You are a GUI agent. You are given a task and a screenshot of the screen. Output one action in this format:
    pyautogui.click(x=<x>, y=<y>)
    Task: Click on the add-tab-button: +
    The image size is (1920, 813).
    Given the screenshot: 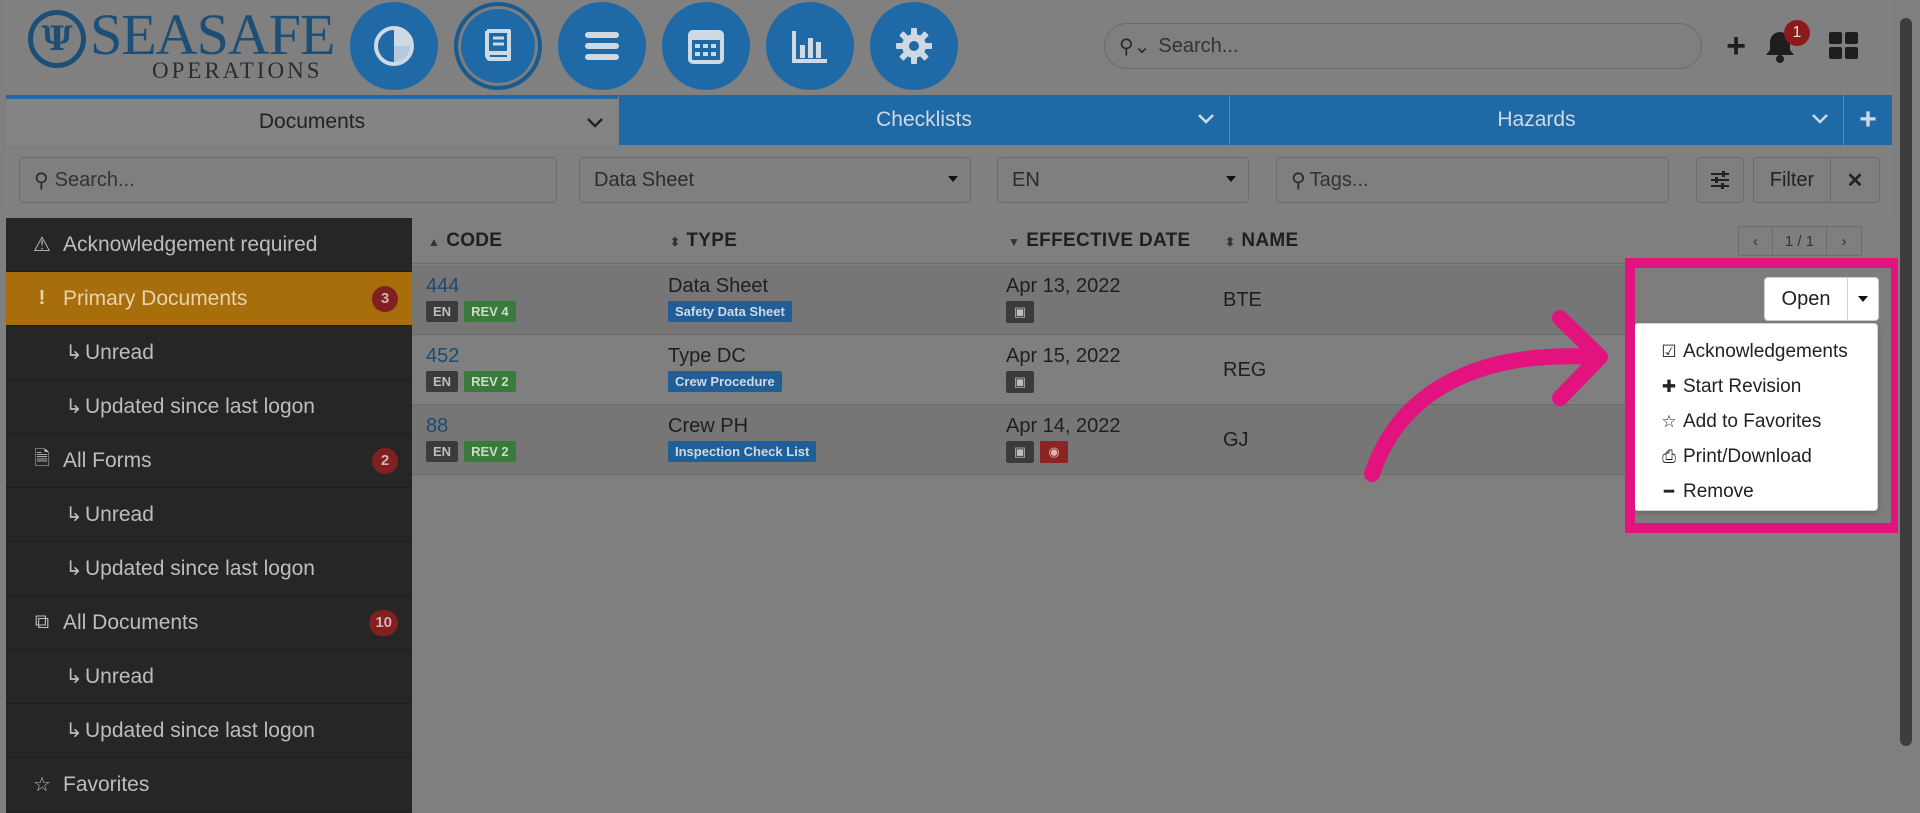 What is the action you would take?
    pyautogui.click(x=1868, y=120)
    